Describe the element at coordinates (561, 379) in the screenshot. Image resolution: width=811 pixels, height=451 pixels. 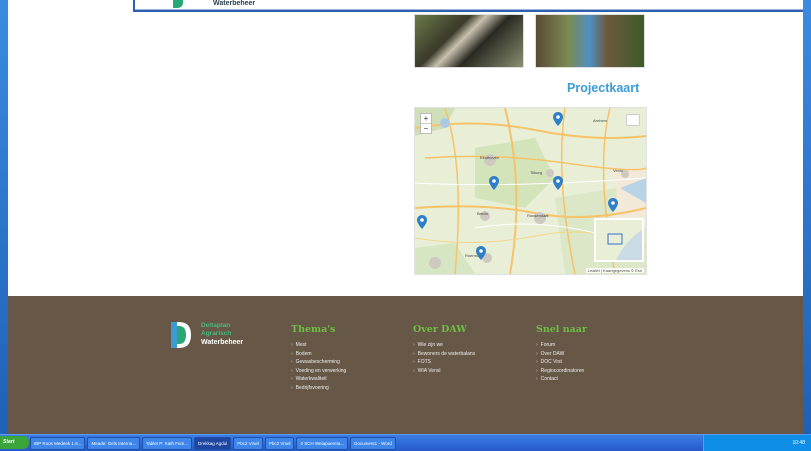
I see `footer-link: Contact` at that location.